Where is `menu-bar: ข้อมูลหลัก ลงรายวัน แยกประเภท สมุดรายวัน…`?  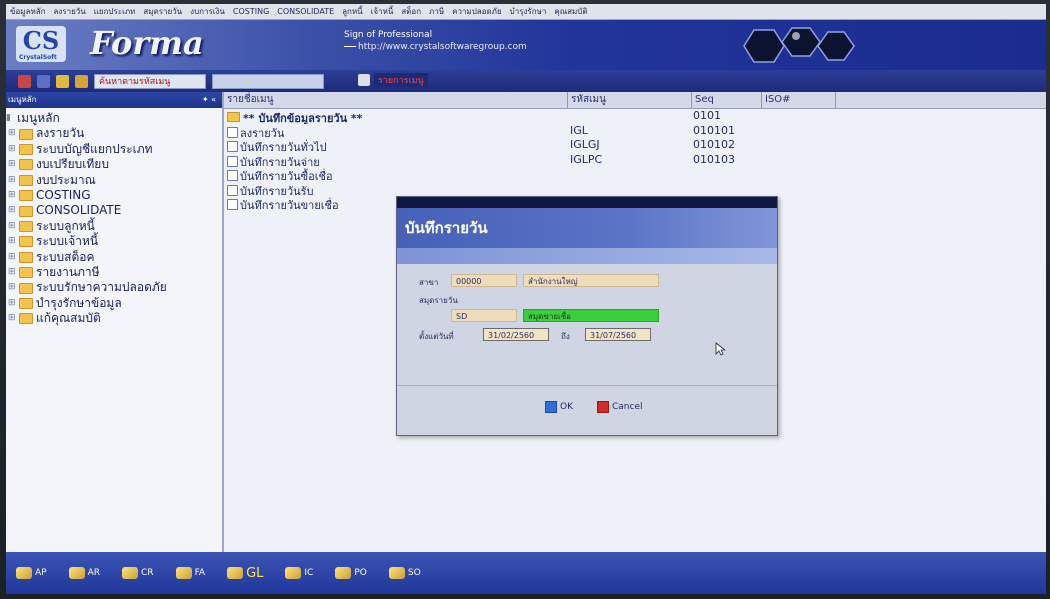 menu-bar: ข้อมูลหลัก ลงรายวัน แยกประเภท สมุดรายวัน… is located at coordinates (526, 12).